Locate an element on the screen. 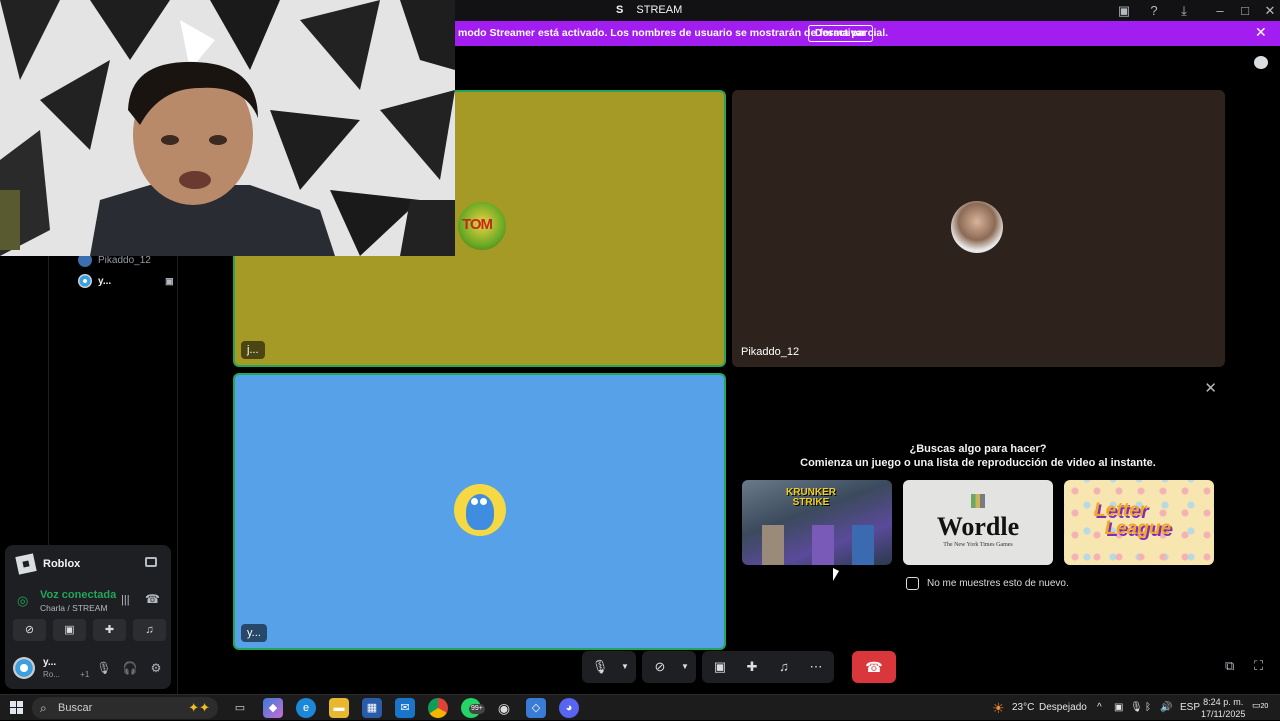 The height and width of the screenshot is (721, 1280). copilot-icon: ◆ is located at coordinates (273, 708).